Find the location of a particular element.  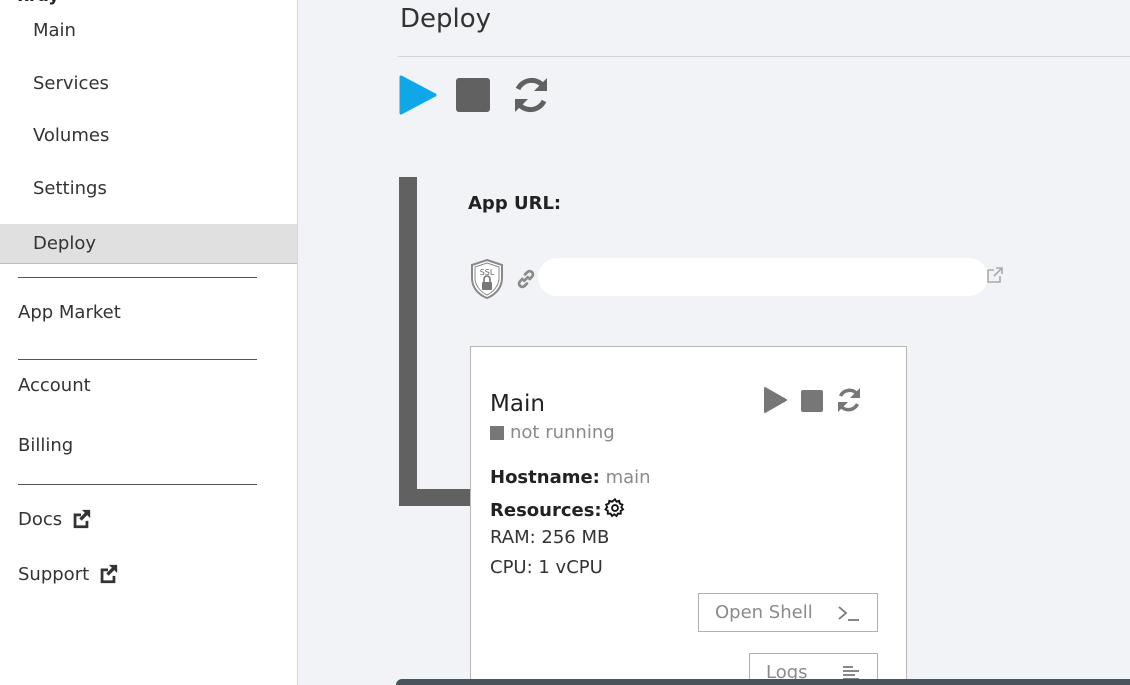

service-name: Main is located at coordinates (517, 404).